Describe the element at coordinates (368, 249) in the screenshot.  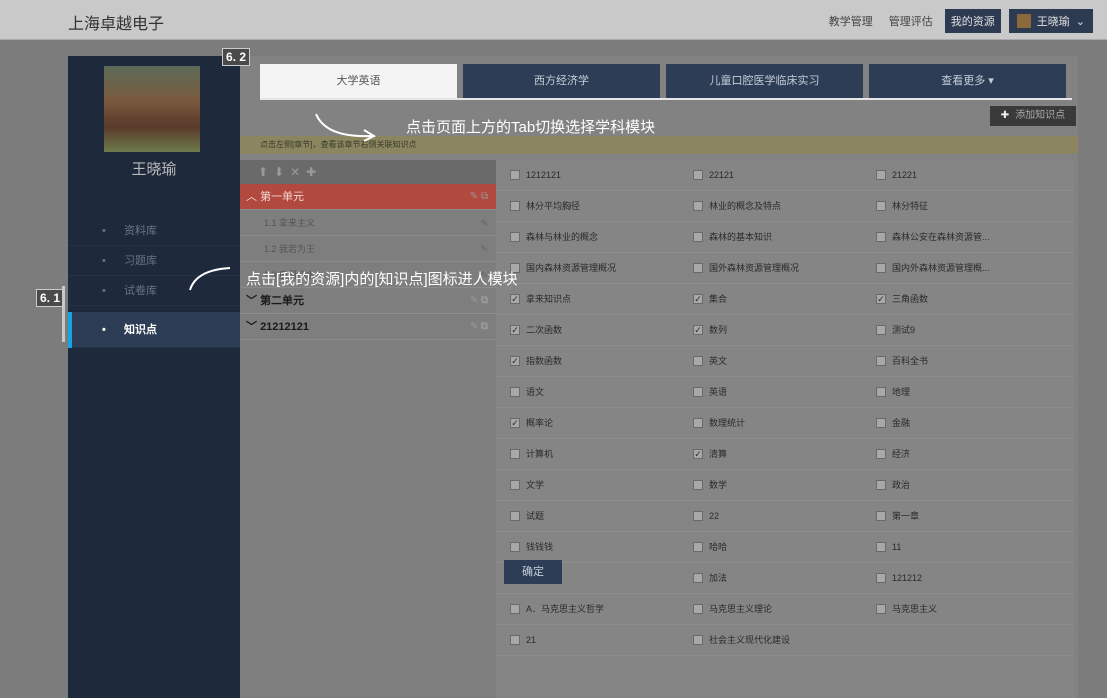
I see `tree-lesson: 1.2 我若为王 ✎` at that location.